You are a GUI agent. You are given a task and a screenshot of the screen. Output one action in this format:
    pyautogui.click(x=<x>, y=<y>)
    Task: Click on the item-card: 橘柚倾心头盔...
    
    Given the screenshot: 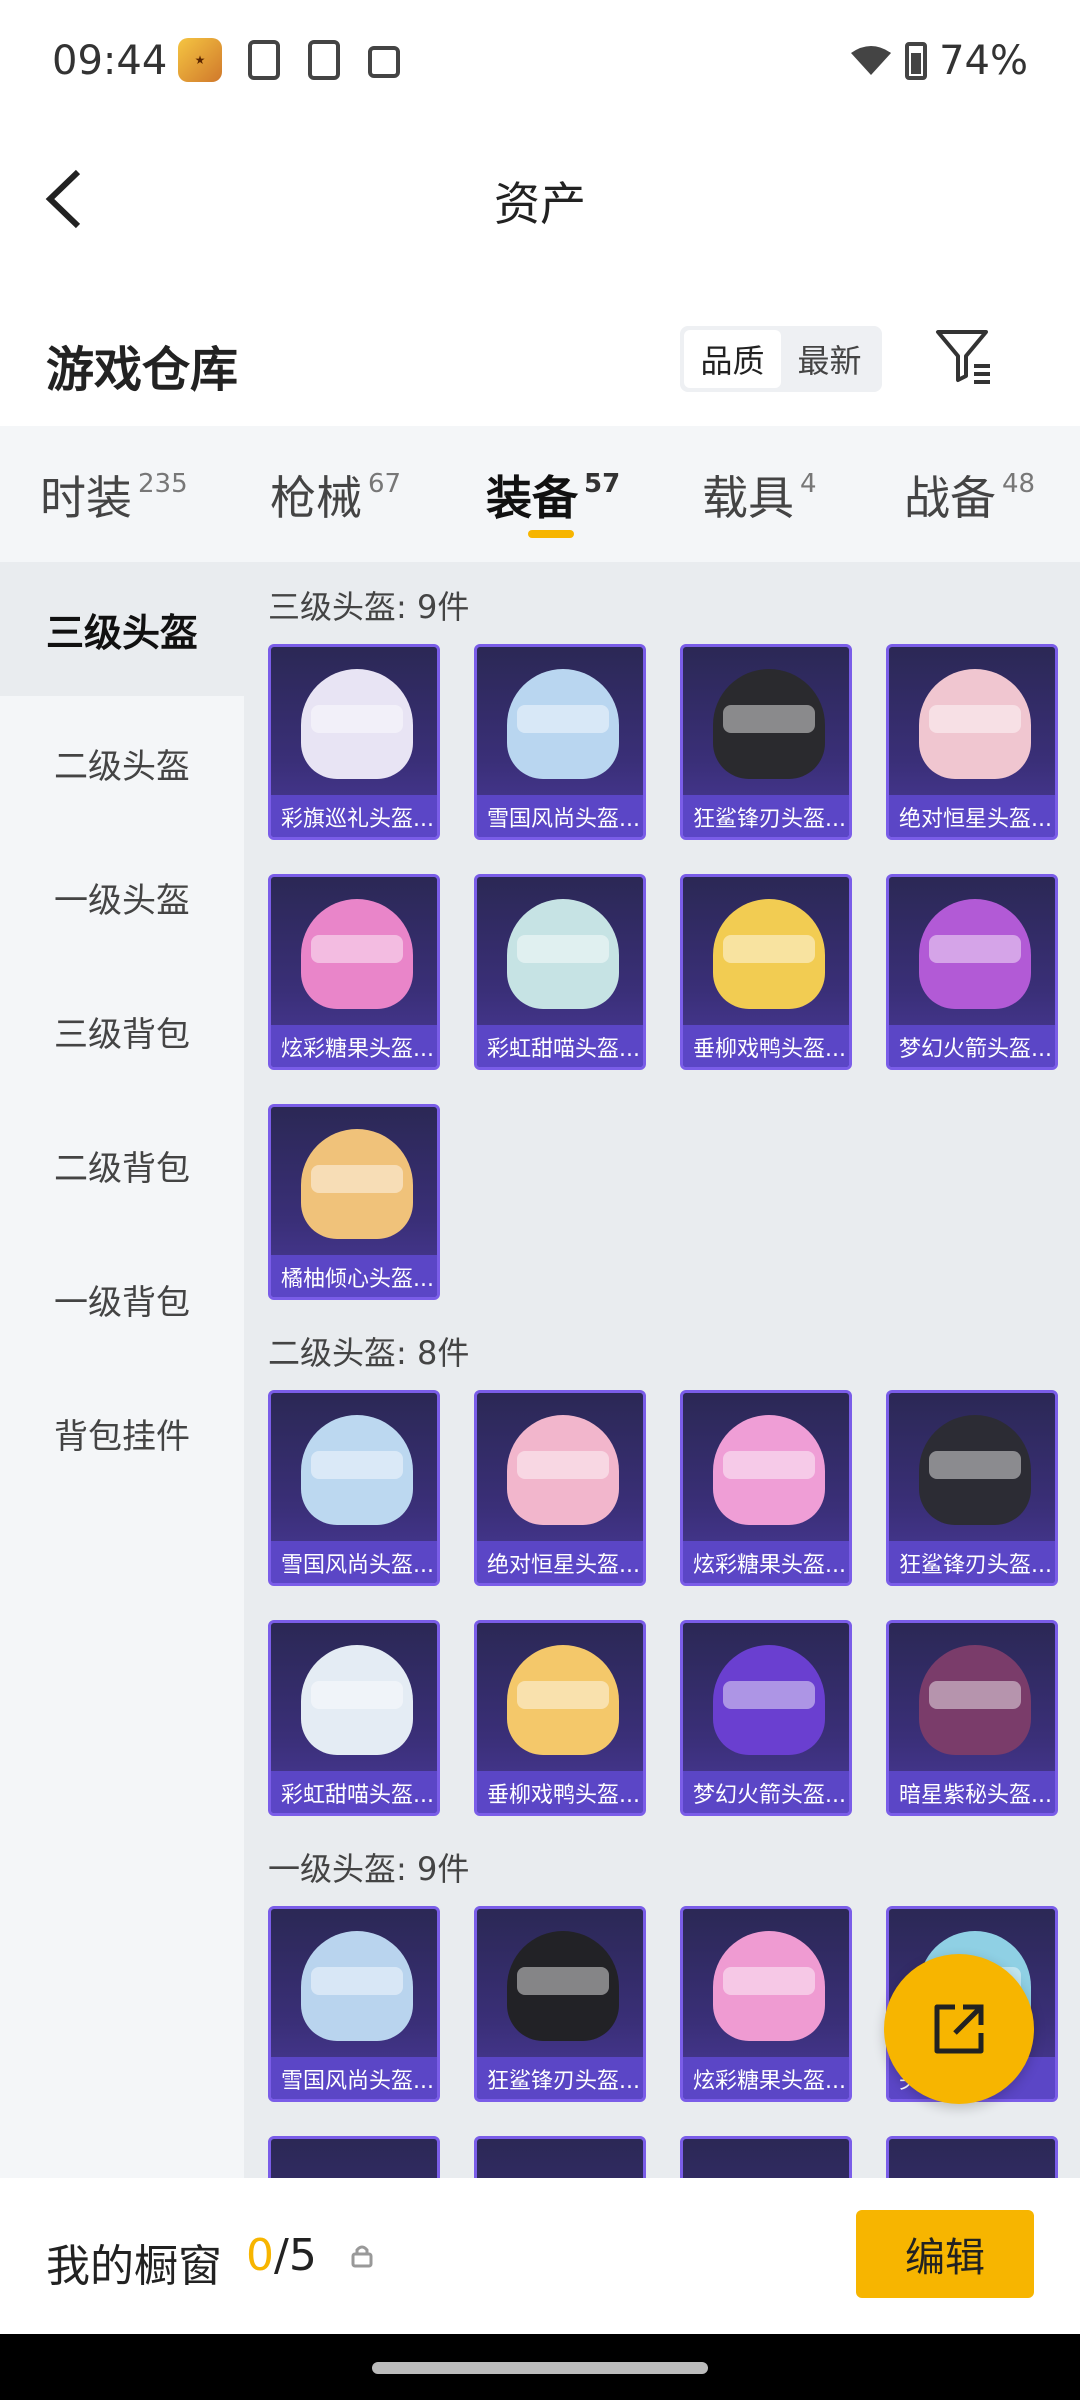 What is the action you would take?
    pyautogui.click(x=354, y=1202)
    